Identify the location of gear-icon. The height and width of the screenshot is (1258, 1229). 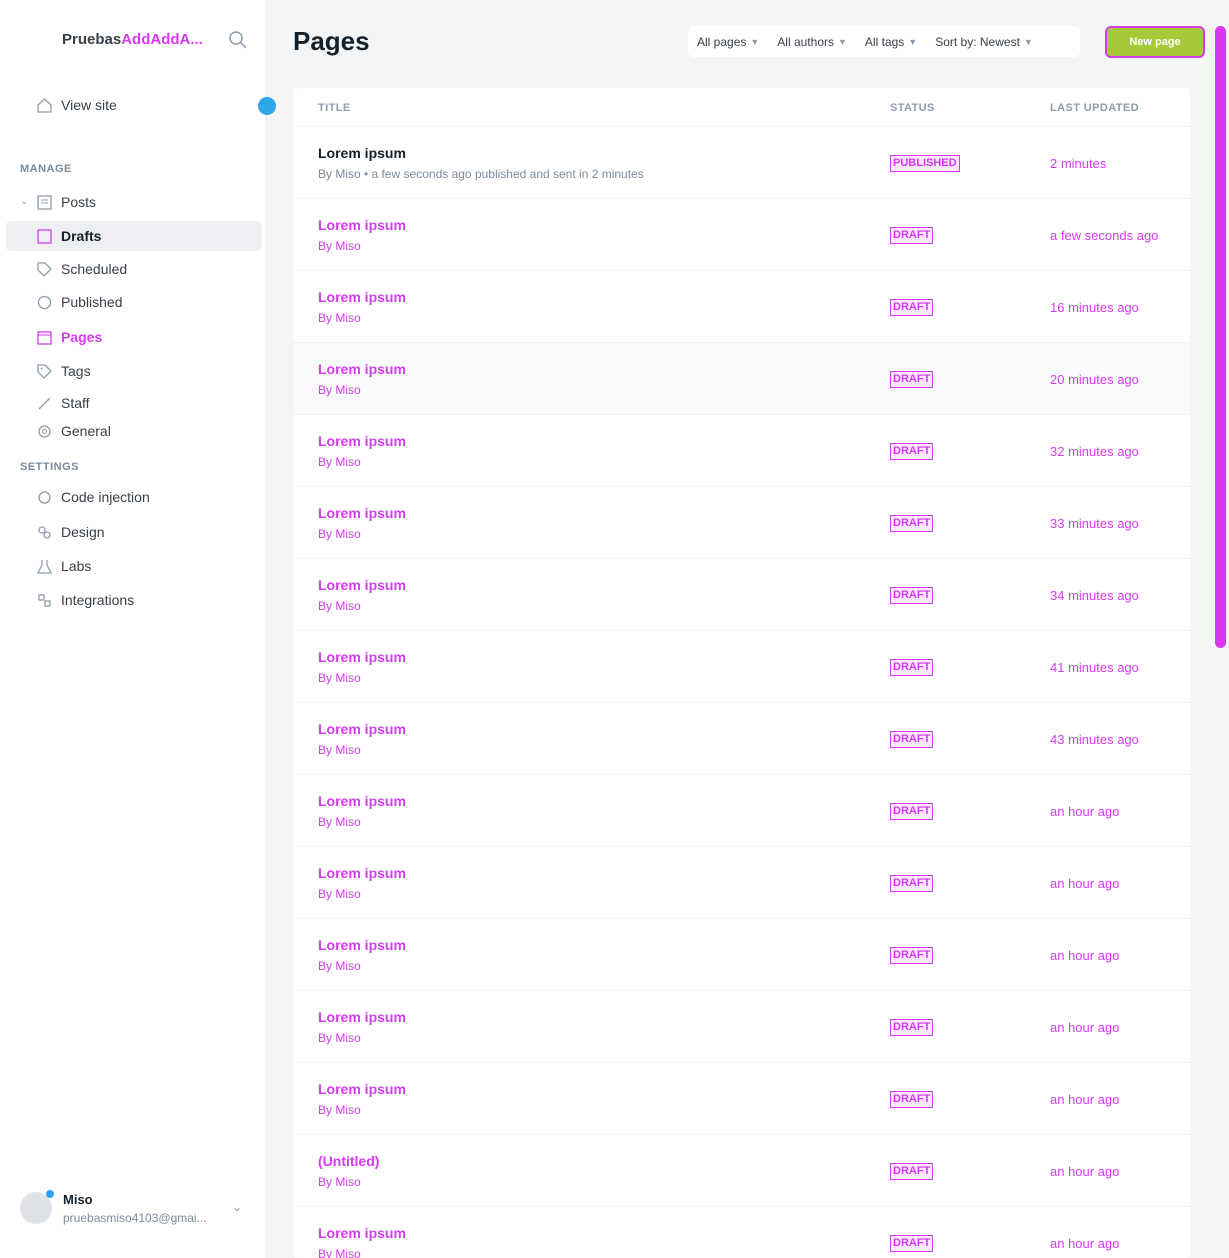
(44, 431).